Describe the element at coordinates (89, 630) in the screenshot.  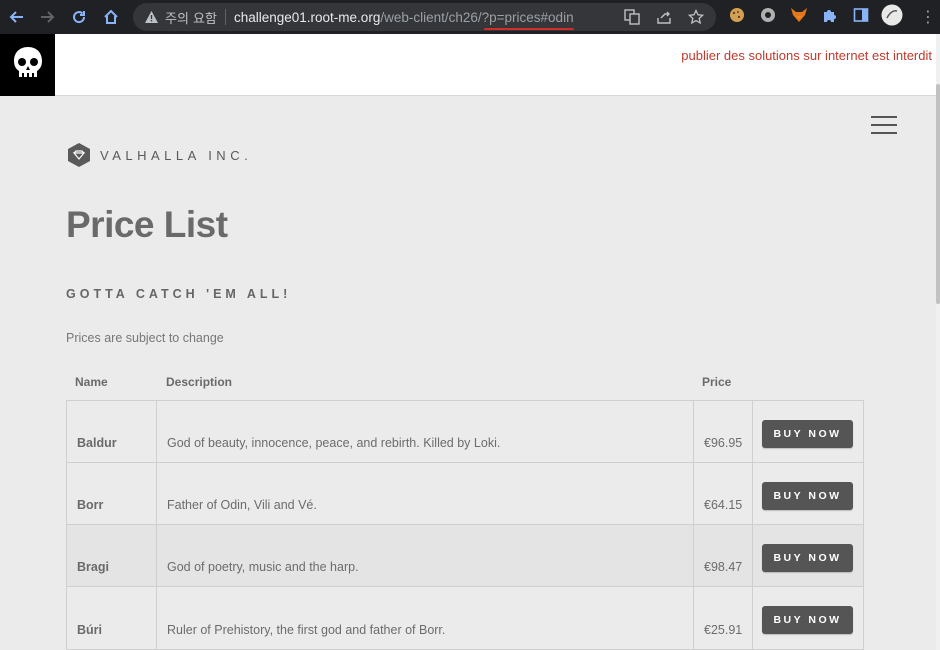
I see `product-name: Búri` at that location.